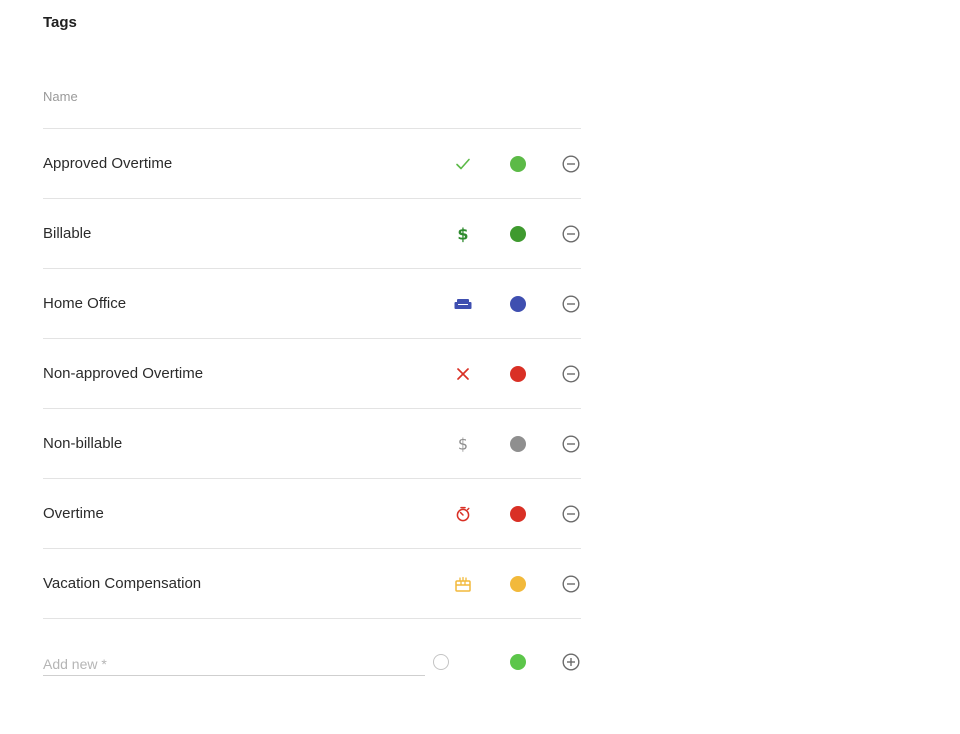 This screenshot has height=734, width=960. Describe the element at coordinates (463, 373) in the screenshot. I see `cross-icon` at that location.